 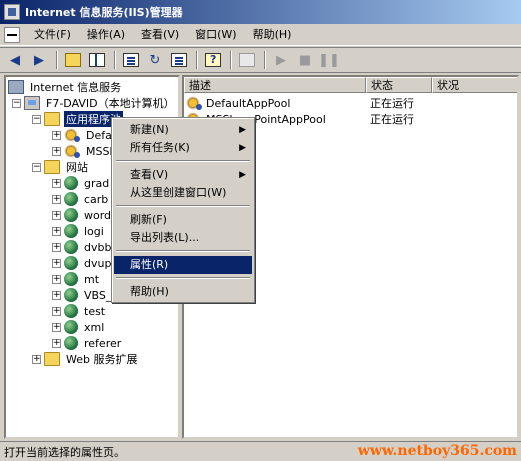 What do you see at coordinates (76, 87) in the screenshot?
I see `tree-label: Internet 信息服务` at bounding box center [76, 87].